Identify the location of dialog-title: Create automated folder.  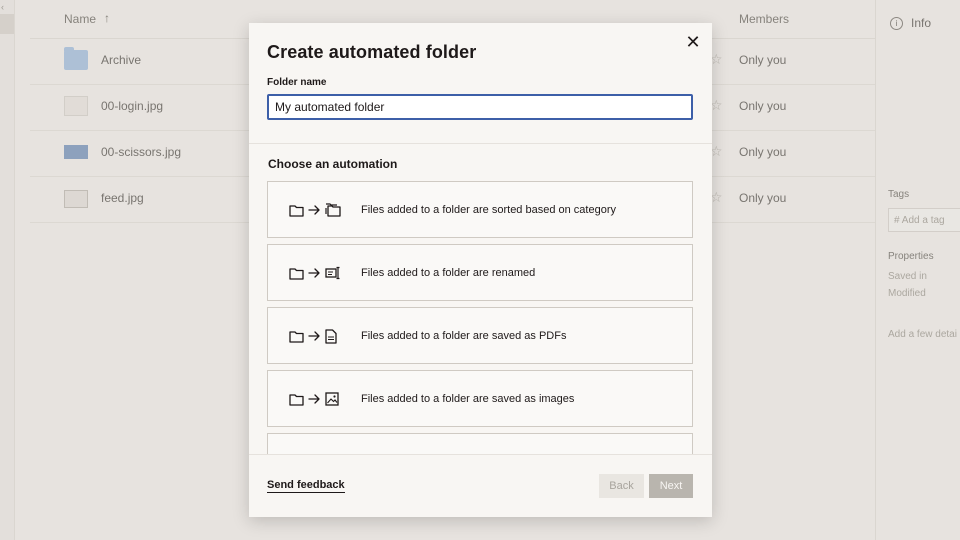
(372, 52).